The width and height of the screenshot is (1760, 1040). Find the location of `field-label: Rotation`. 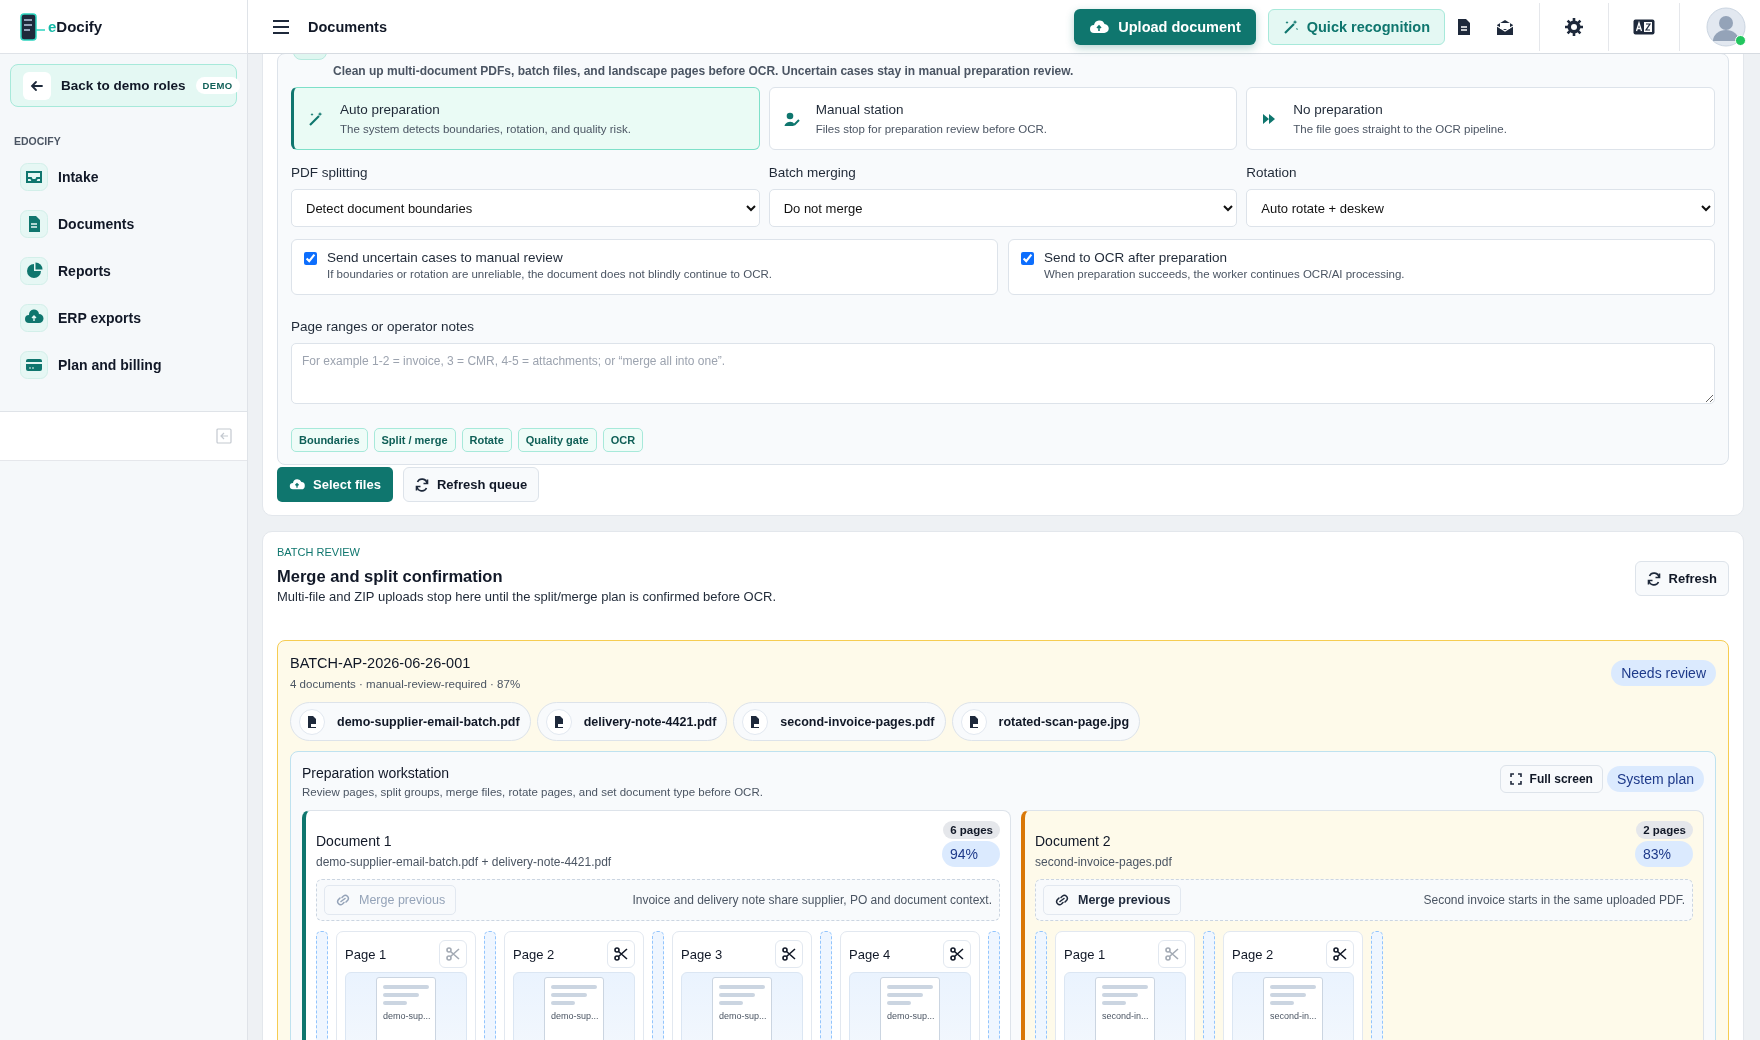

field-label: Rotation is located at coordinates (1272, 172).